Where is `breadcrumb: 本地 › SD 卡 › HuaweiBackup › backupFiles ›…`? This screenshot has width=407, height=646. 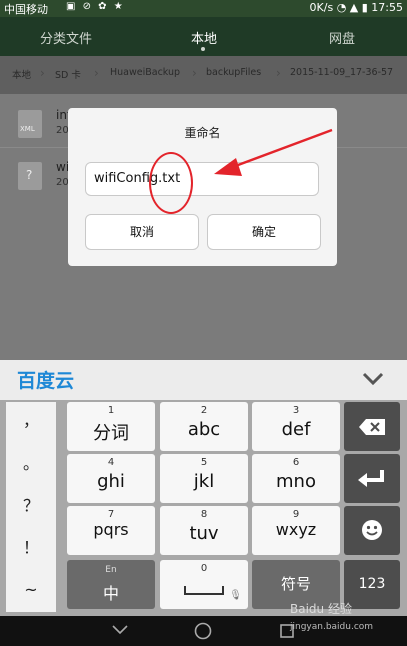 breadcrumb: 本地 › SD 卡 › HuaweiBackup › backupFiles ›… is located at coordinates (203, 75).